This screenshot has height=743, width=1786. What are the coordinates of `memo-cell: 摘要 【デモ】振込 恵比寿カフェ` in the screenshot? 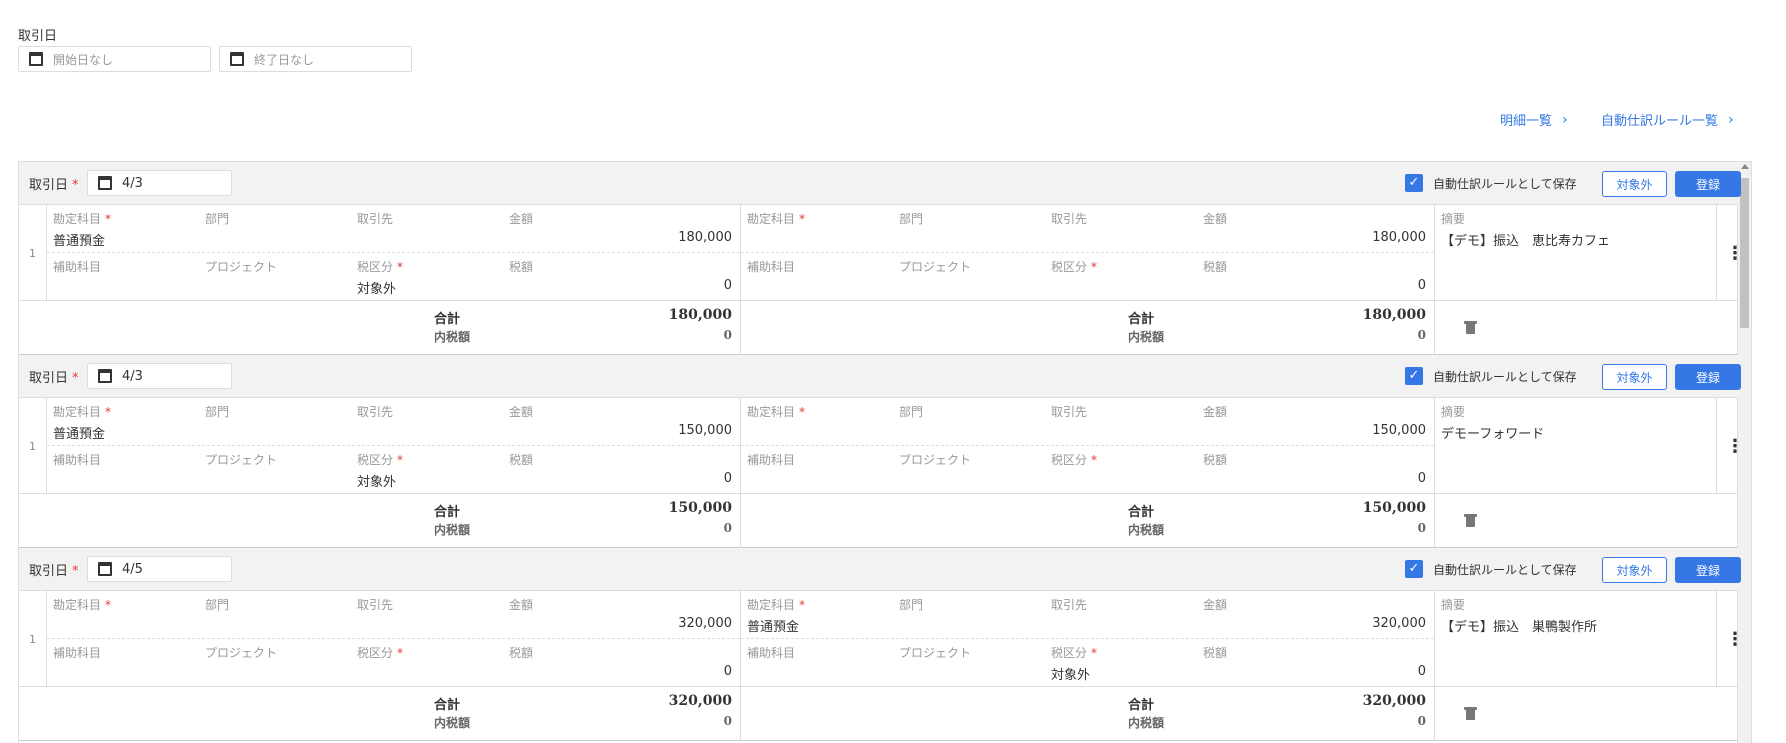 It's located at (1576, 253).